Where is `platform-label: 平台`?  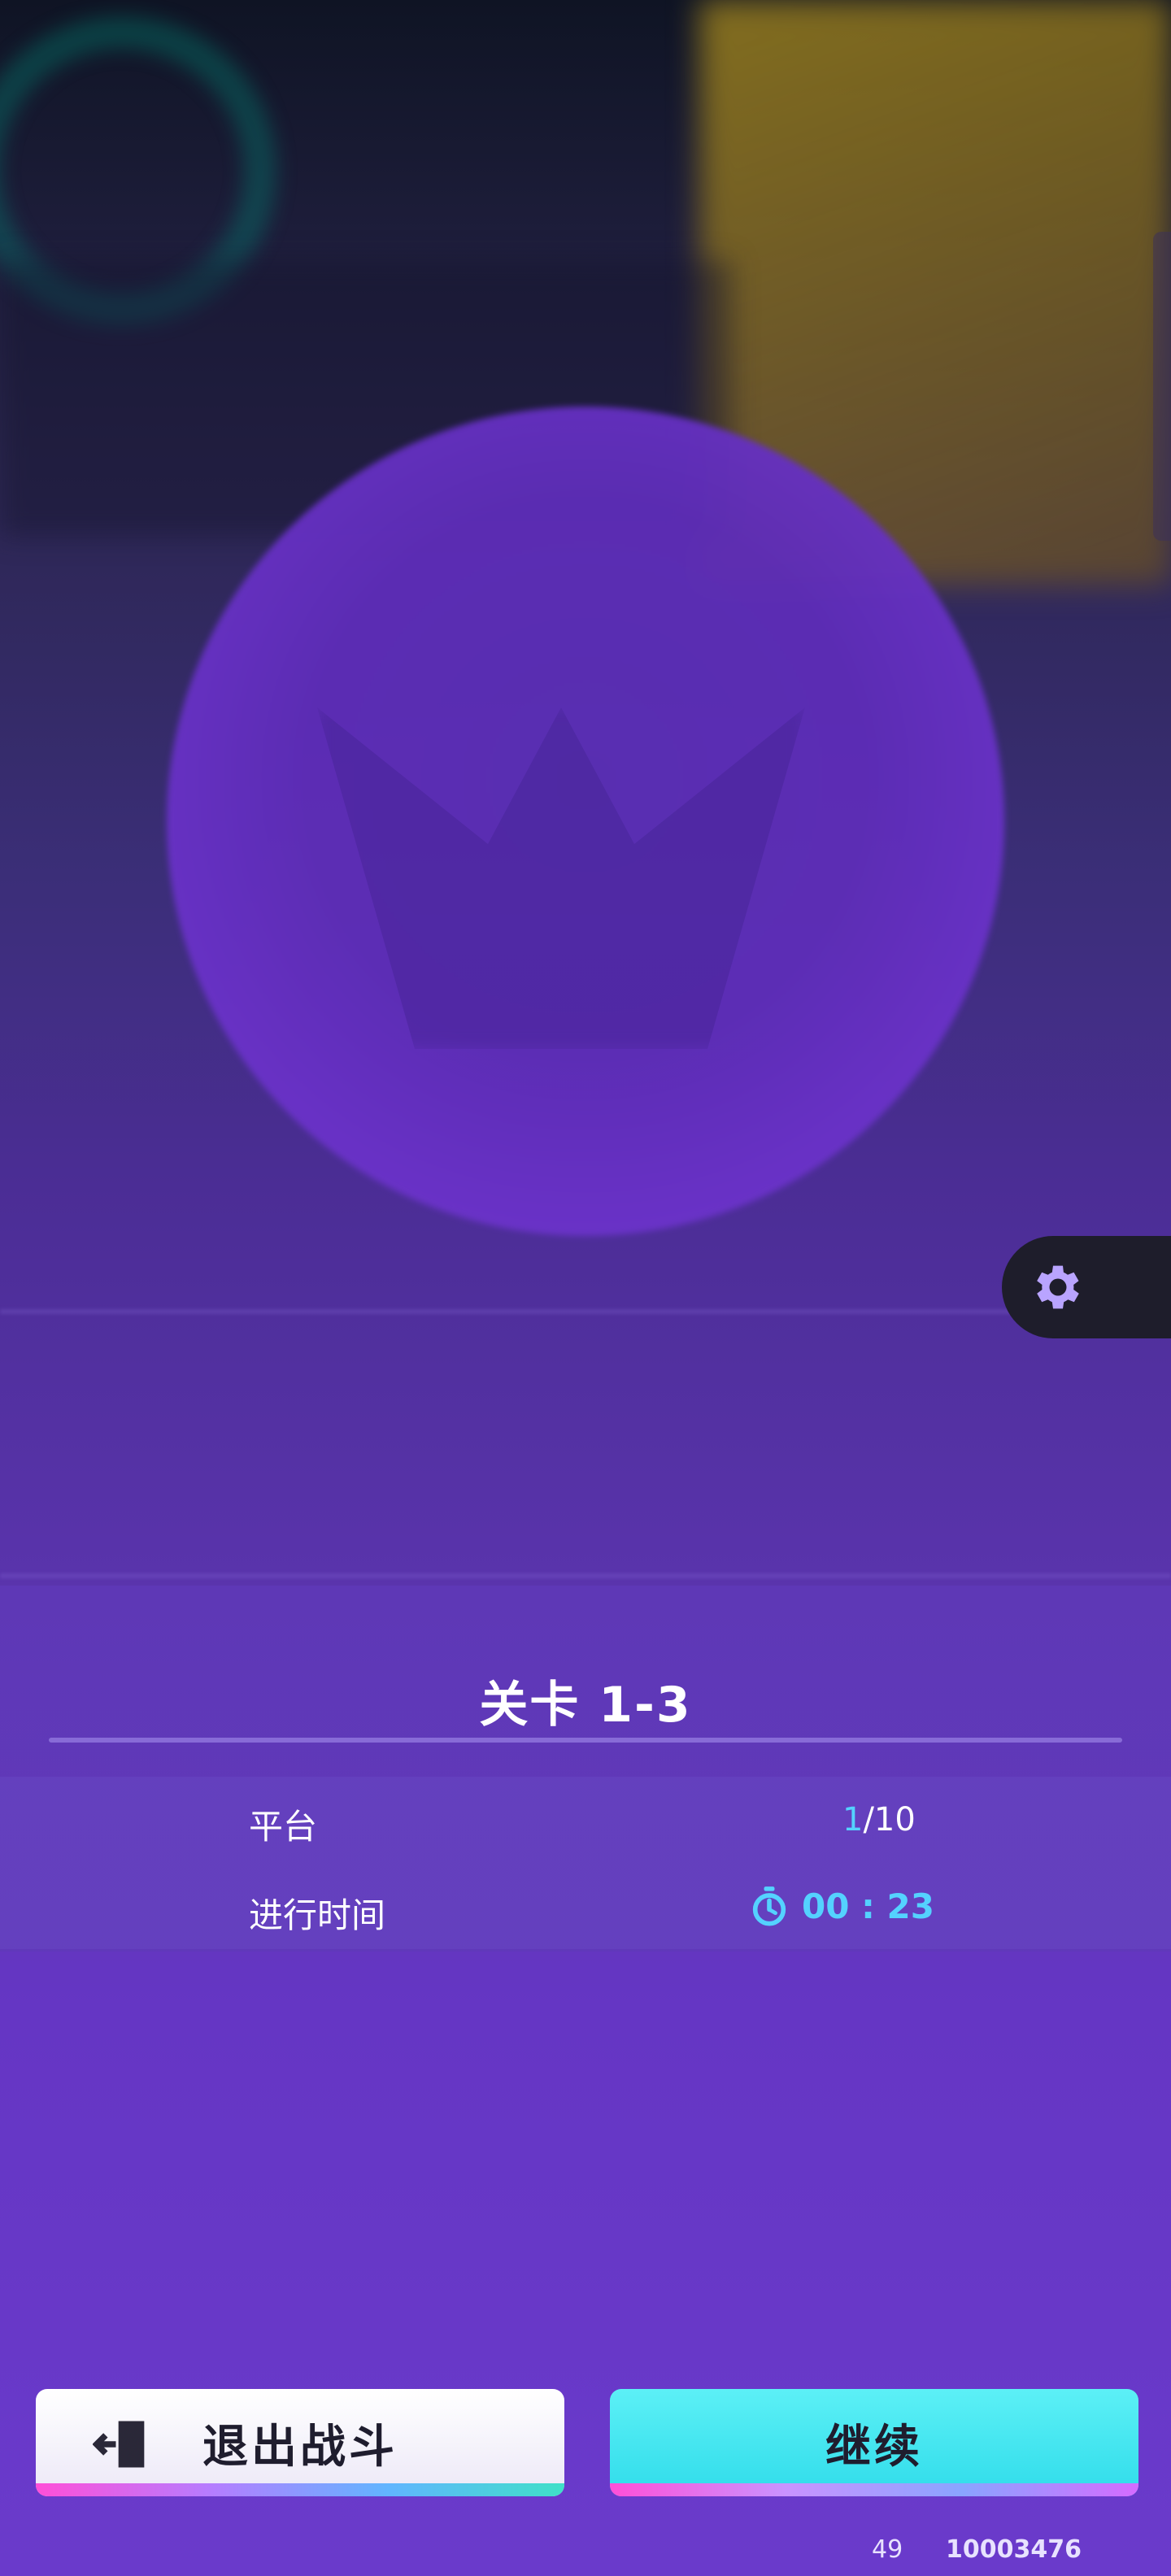
platform-label: 平台 is located at coordinates (283, 1827).